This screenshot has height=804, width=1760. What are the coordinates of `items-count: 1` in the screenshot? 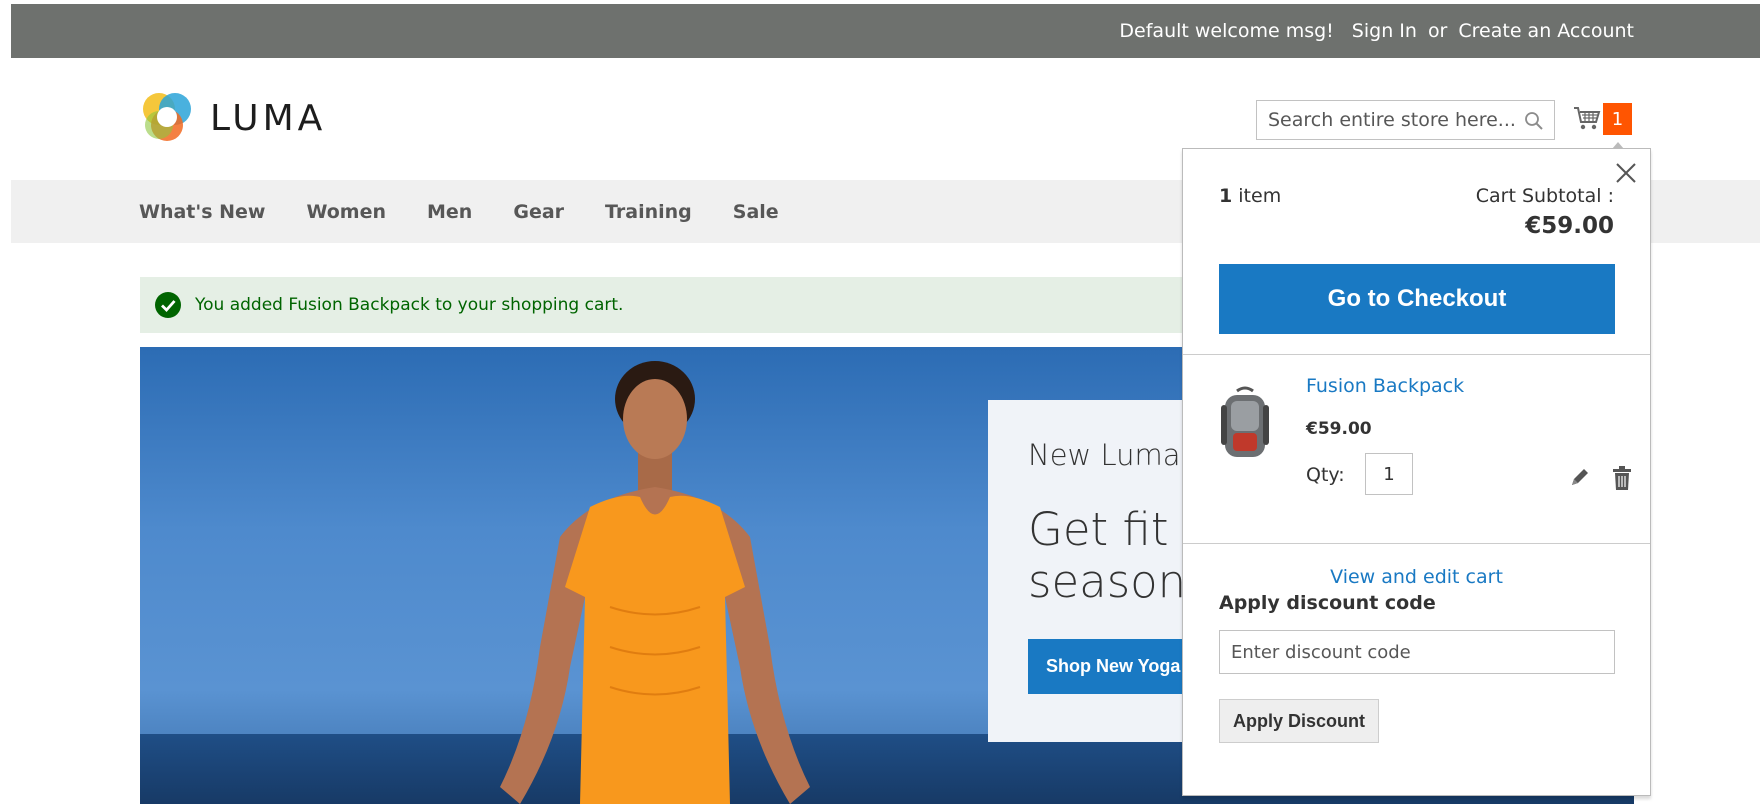 It's located at (1226, 196).